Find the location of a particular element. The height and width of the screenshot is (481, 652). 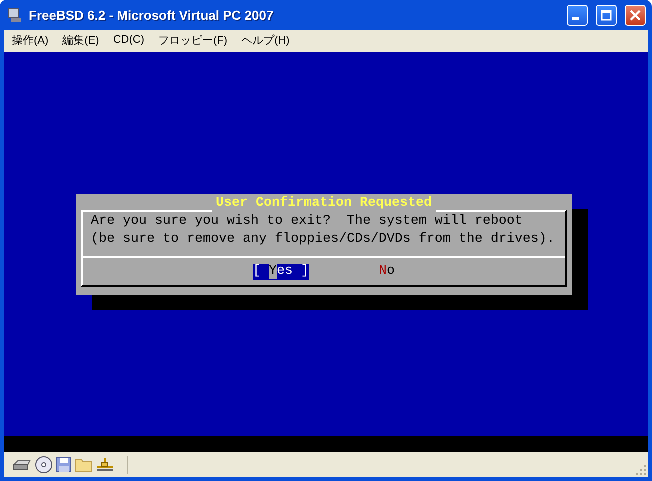

dialog-message: Are you sure you wish to exit? The system will reboot is located at coordinates (307, 221).